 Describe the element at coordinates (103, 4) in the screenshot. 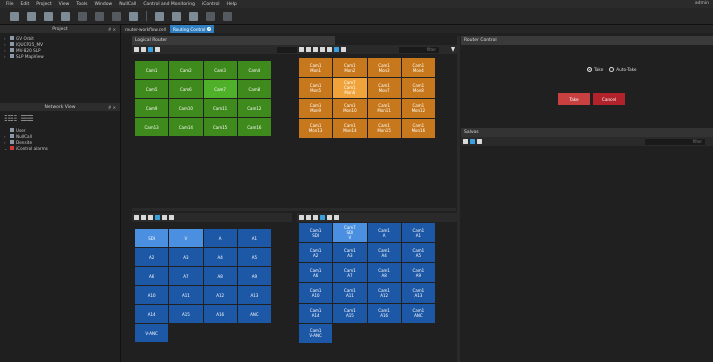

I see `menu-item-window: Window` at that location.